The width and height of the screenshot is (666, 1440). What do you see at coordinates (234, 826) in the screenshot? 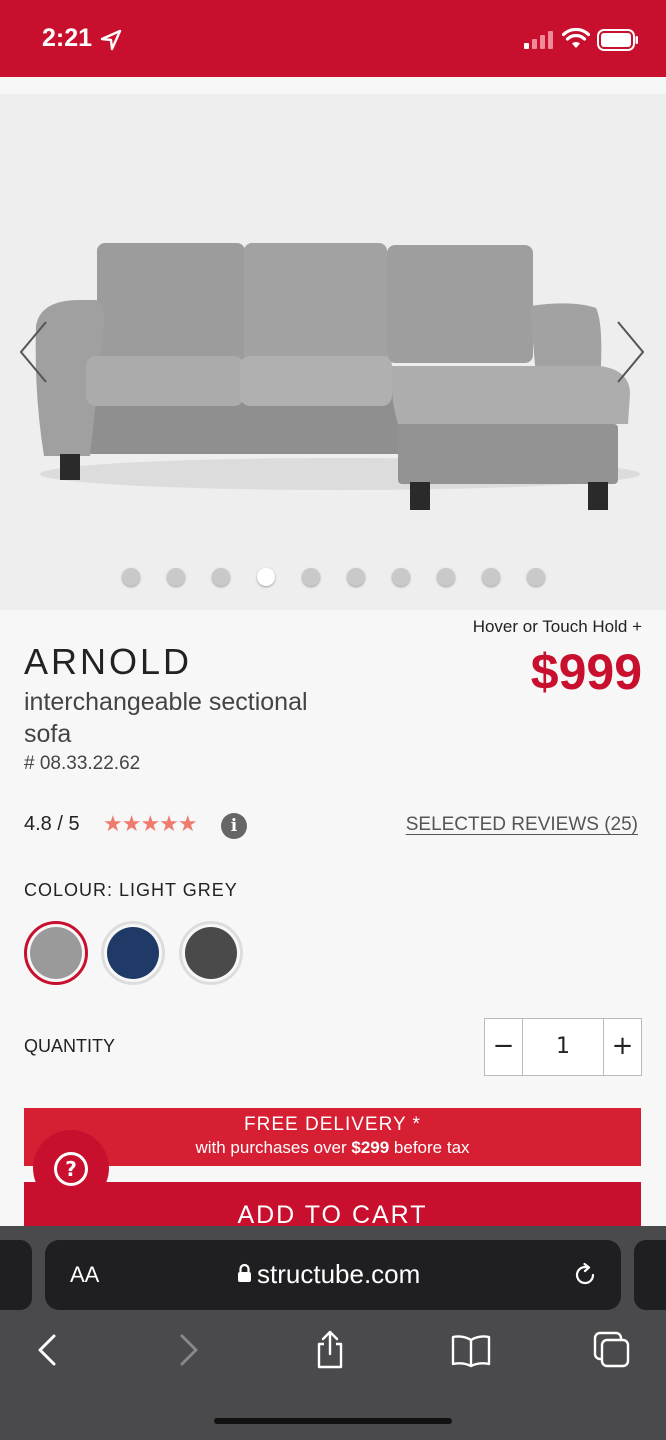
I see `info-icon: i` at bounding box center [234, 826].